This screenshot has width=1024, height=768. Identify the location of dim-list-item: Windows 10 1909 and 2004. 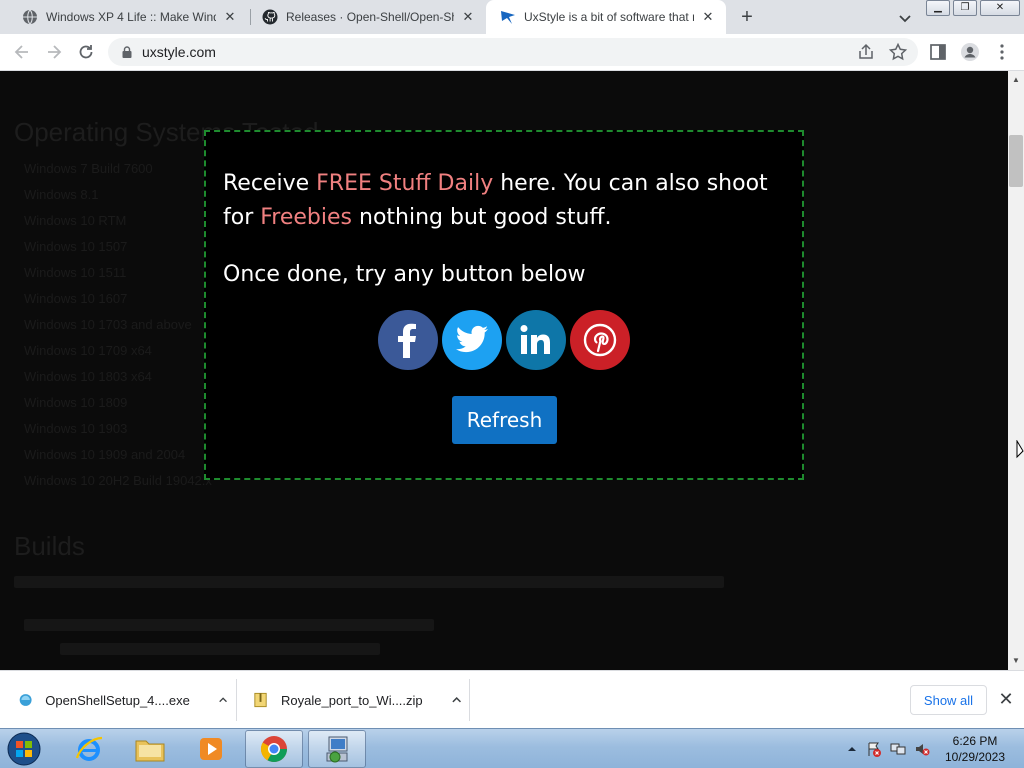
(105, 454).